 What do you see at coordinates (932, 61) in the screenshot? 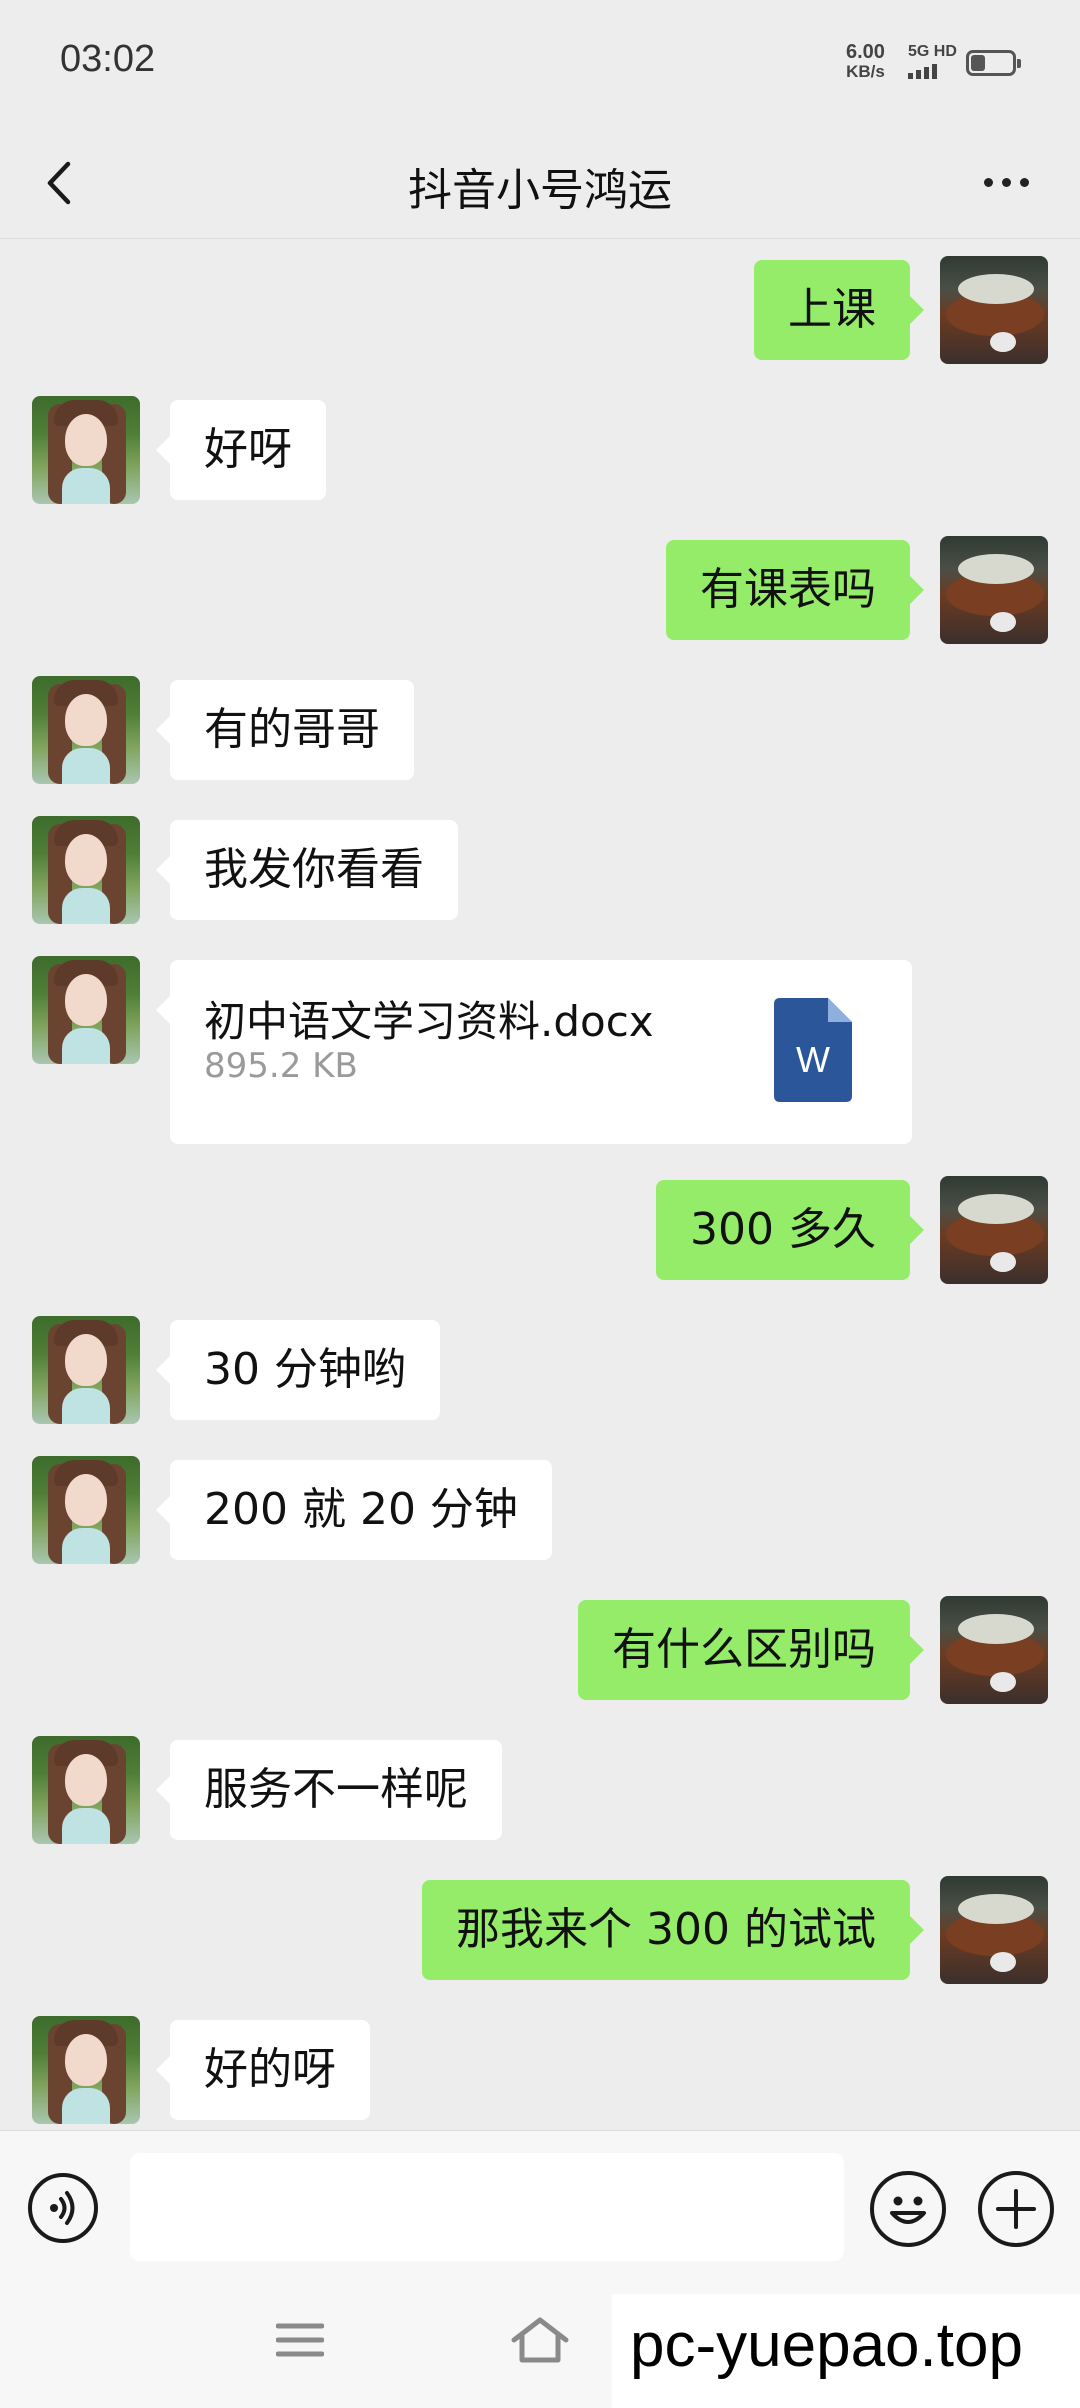
I see `signal-indicator: 5G HD` at bounding box center [932, 61].